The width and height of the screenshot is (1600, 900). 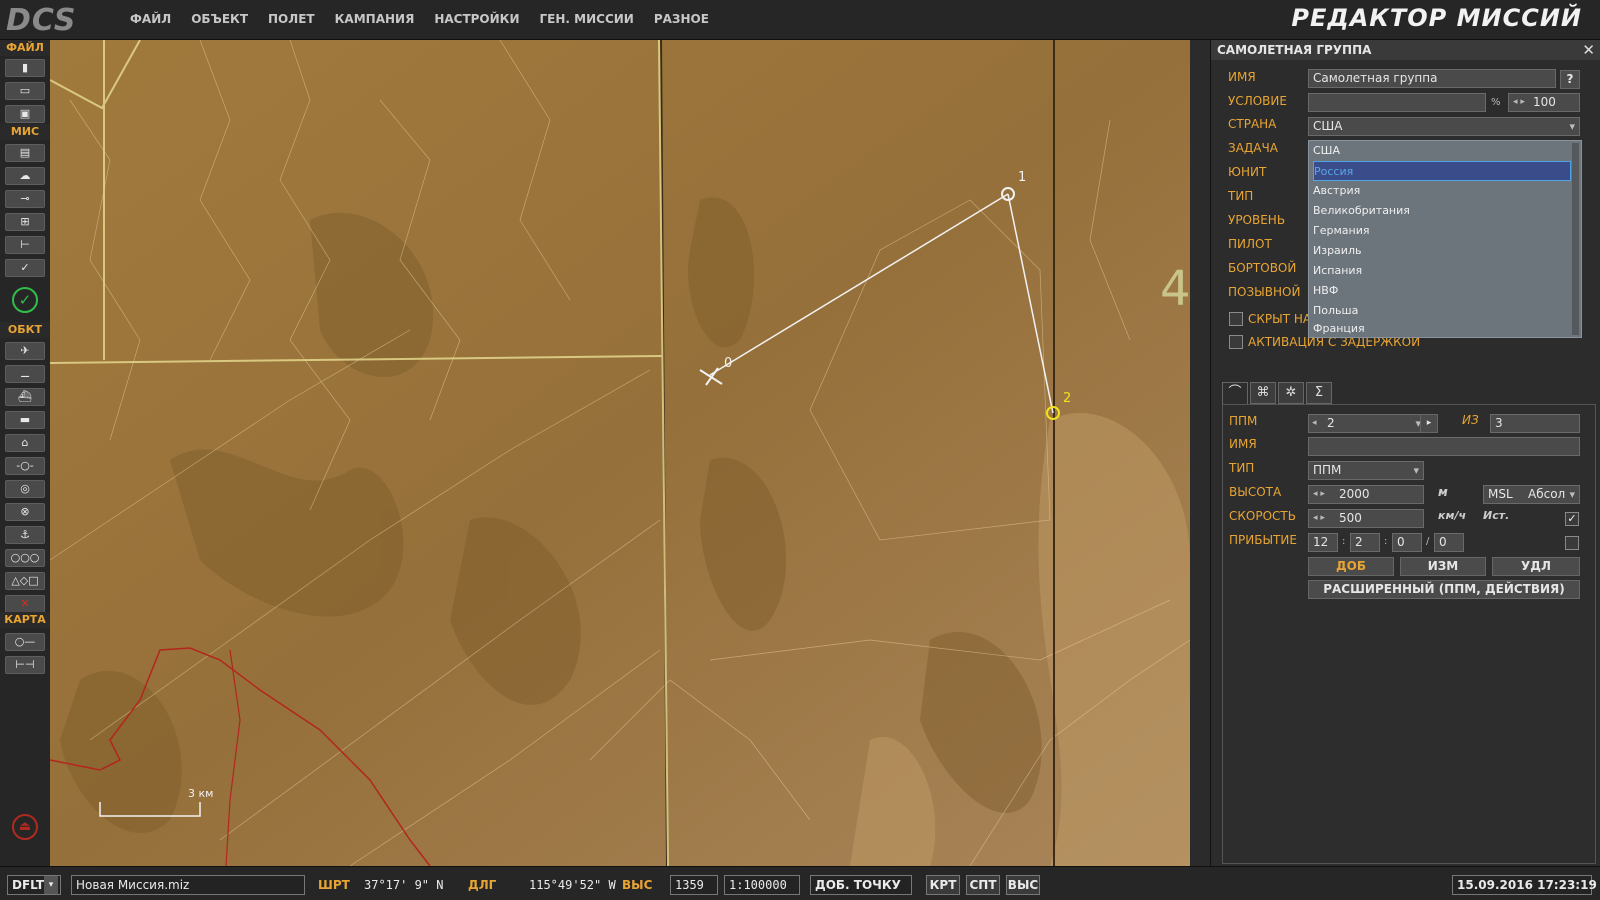 I want to click on spinner-arrows-icon: ◂ ▸, so click(x=1519, y=102).